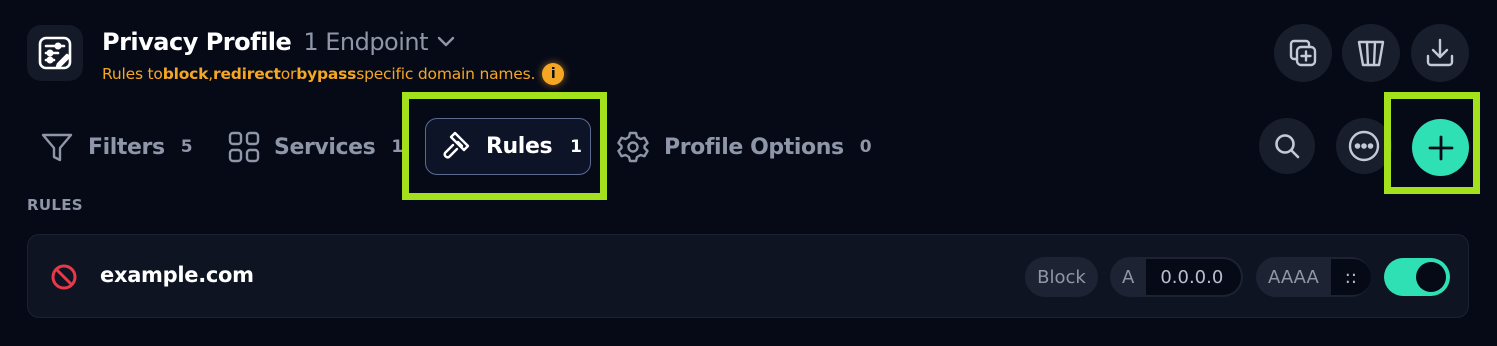  Describe the element at coordinates (456, 144) in the screenshot. I see `gavel-icon` at that location.